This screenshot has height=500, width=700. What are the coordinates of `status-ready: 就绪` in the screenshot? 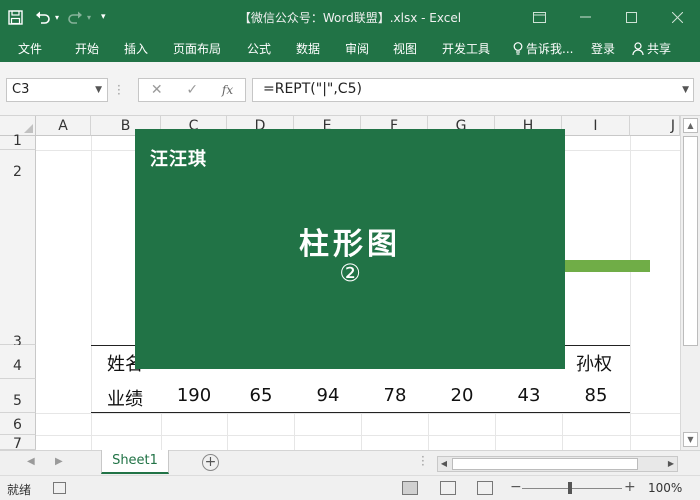 It's located at (19, 490).